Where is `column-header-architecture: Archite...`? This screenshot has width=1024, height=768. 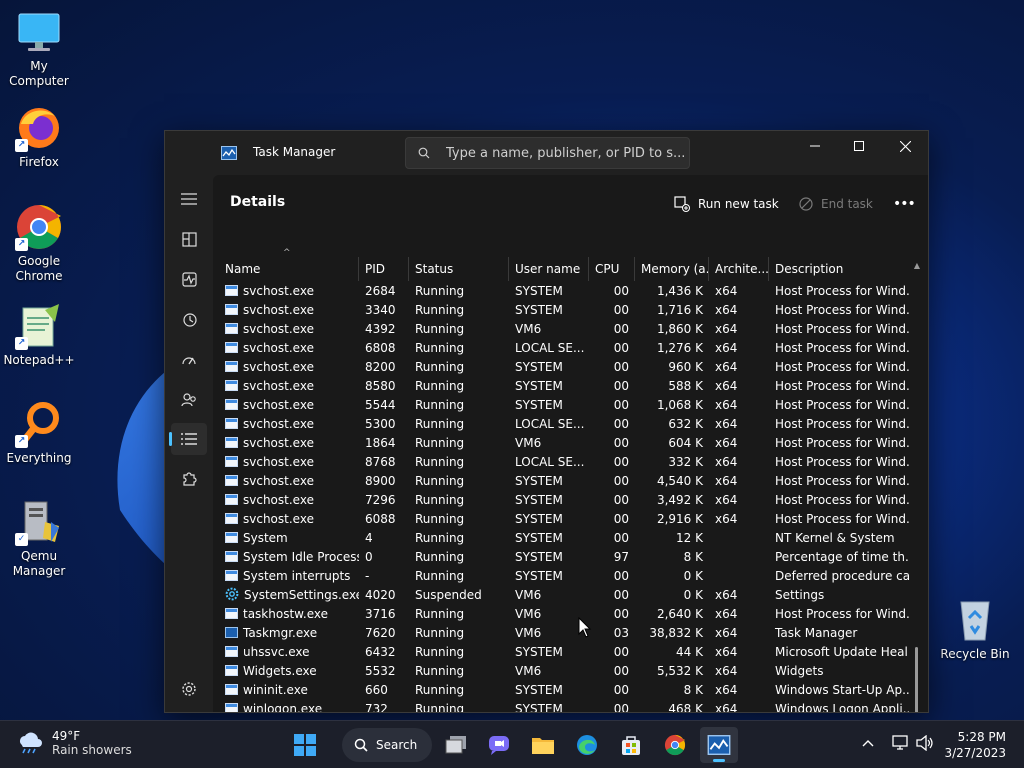
column-header-architecture: Archite... is located at coordinates (739, 269).